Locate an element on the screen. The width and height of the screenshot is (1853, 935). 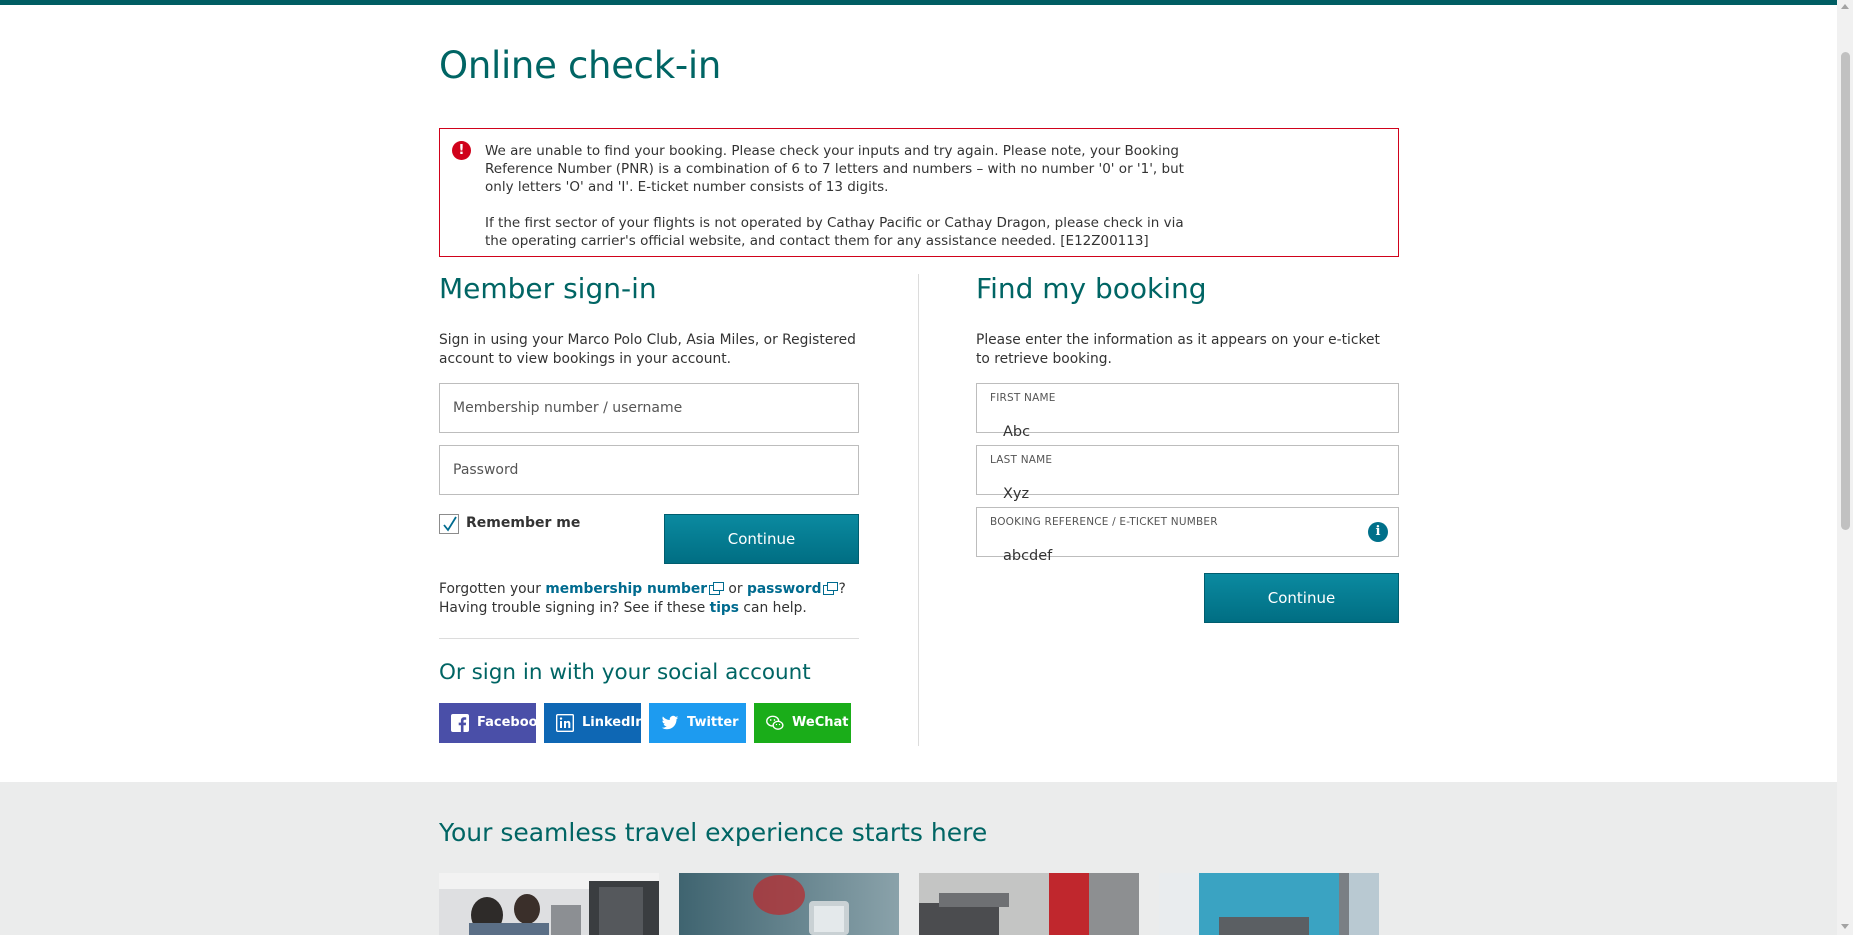
booking-continue-button: Continue is located at coordinates (1301, 598).